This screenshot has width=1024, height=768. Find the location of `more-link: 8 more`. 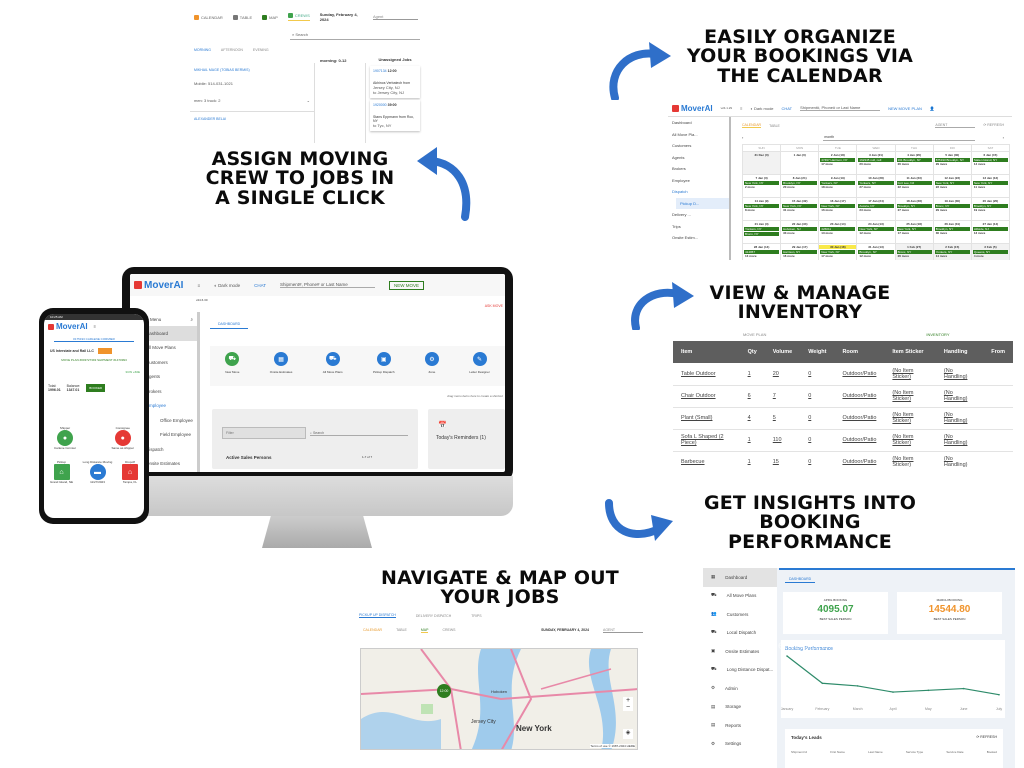

more-link: 8 more is located at coordinates (761, 210).